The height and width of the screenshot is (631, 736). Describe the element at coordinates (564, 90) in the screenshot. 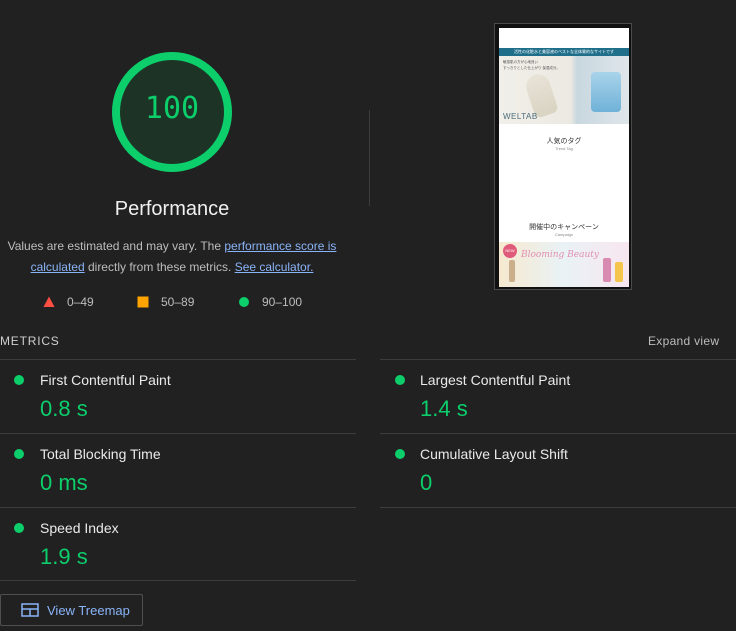

I see `screenshot-hero: 敏感肌の方が心地良い すっきりとした仕上がり 保湿成分。 WELTAB` at that location.